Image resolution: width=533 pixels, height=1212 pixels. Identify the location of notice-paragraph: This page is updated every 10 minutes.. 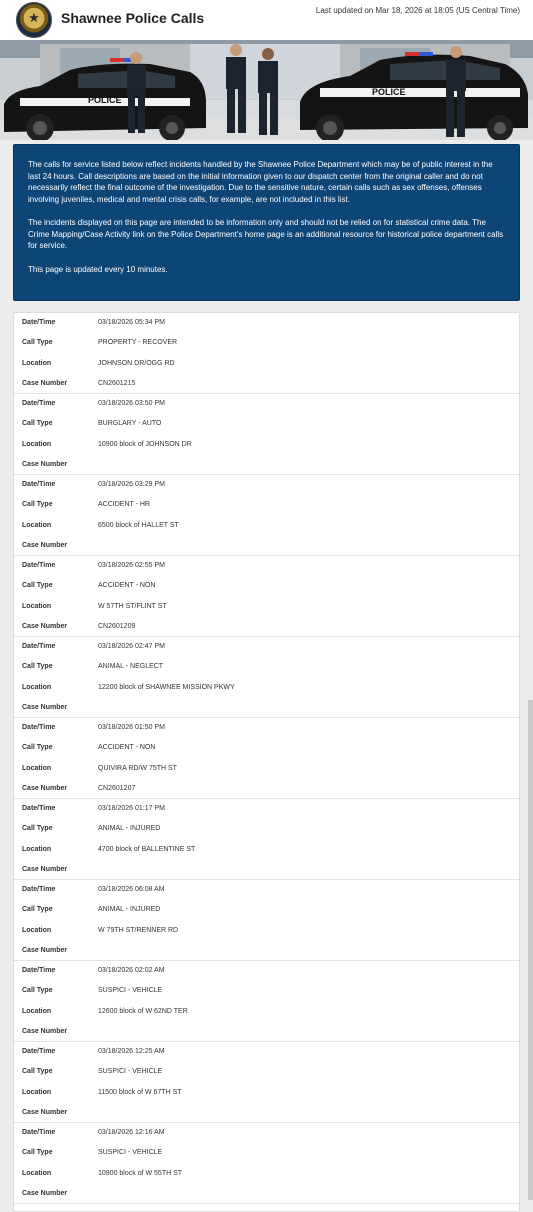
(98, 269).